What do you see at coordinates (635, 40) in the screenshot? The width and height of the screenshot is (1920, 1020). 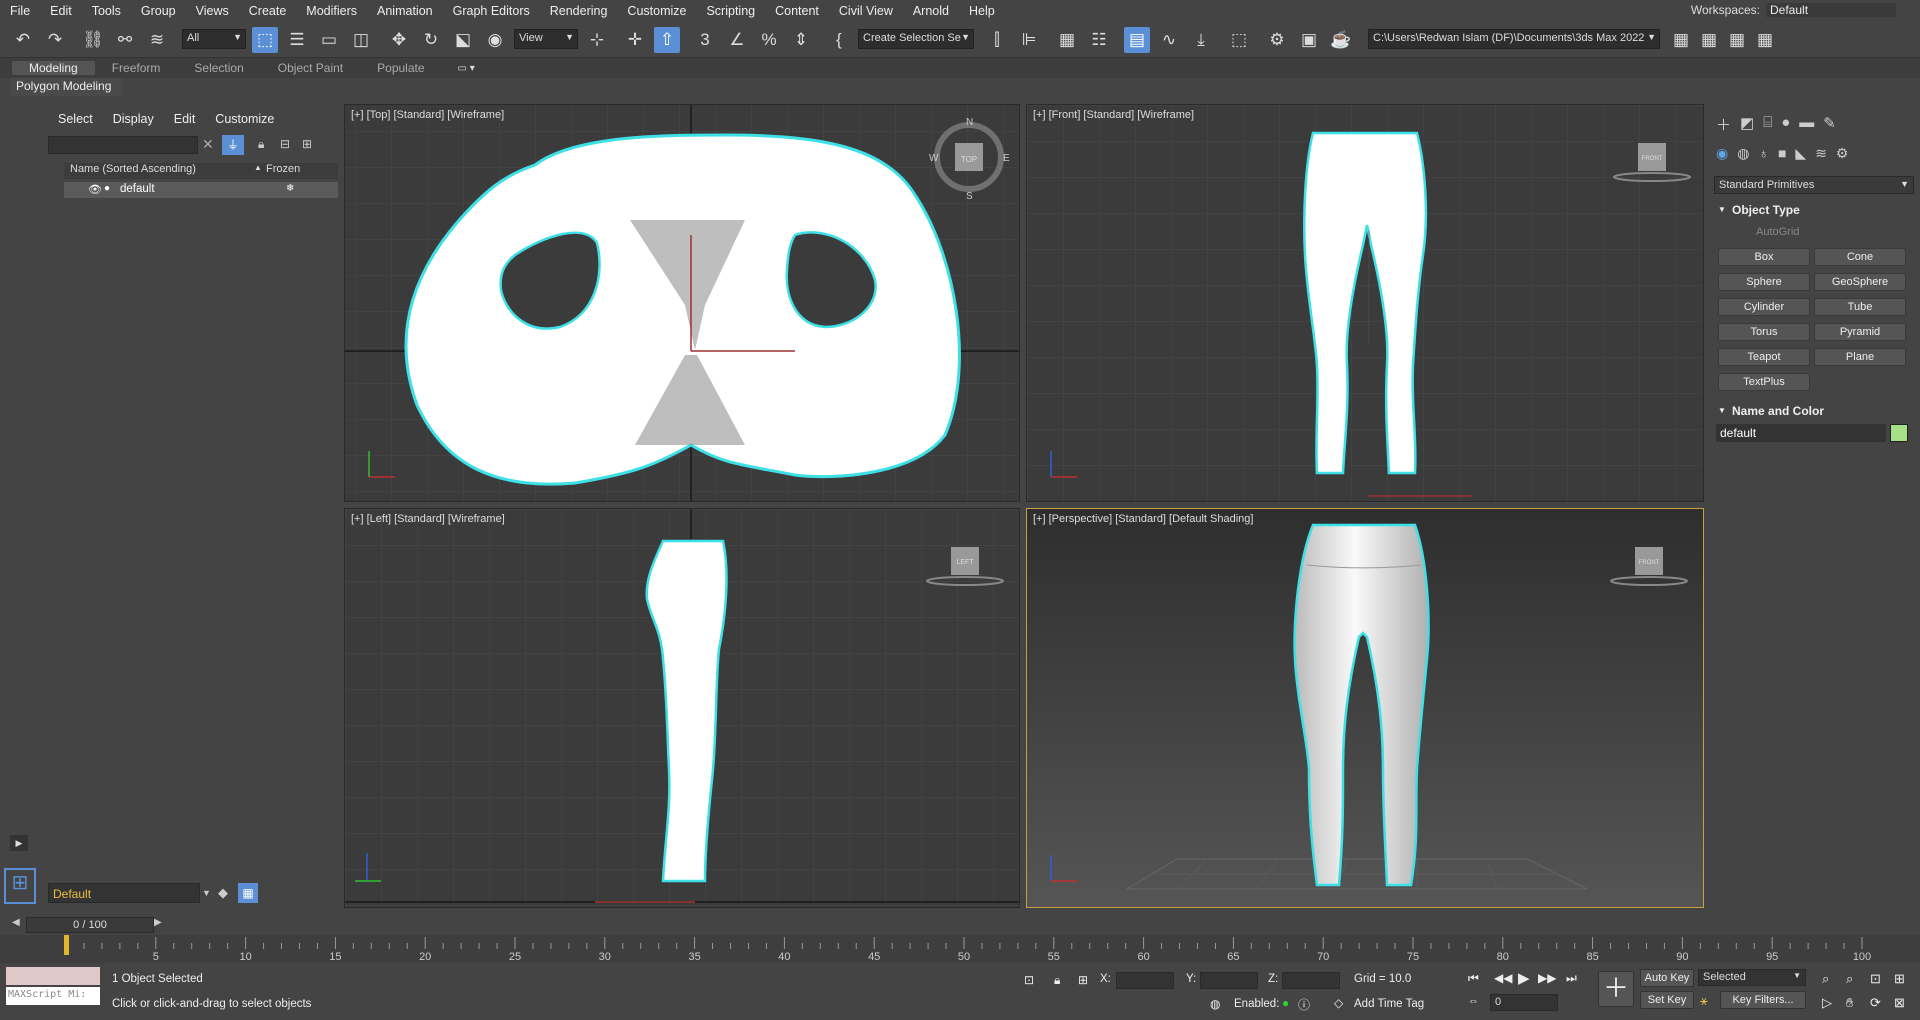 I see `select-manipulate-icon: ✛` at bounding box center [635, 40].